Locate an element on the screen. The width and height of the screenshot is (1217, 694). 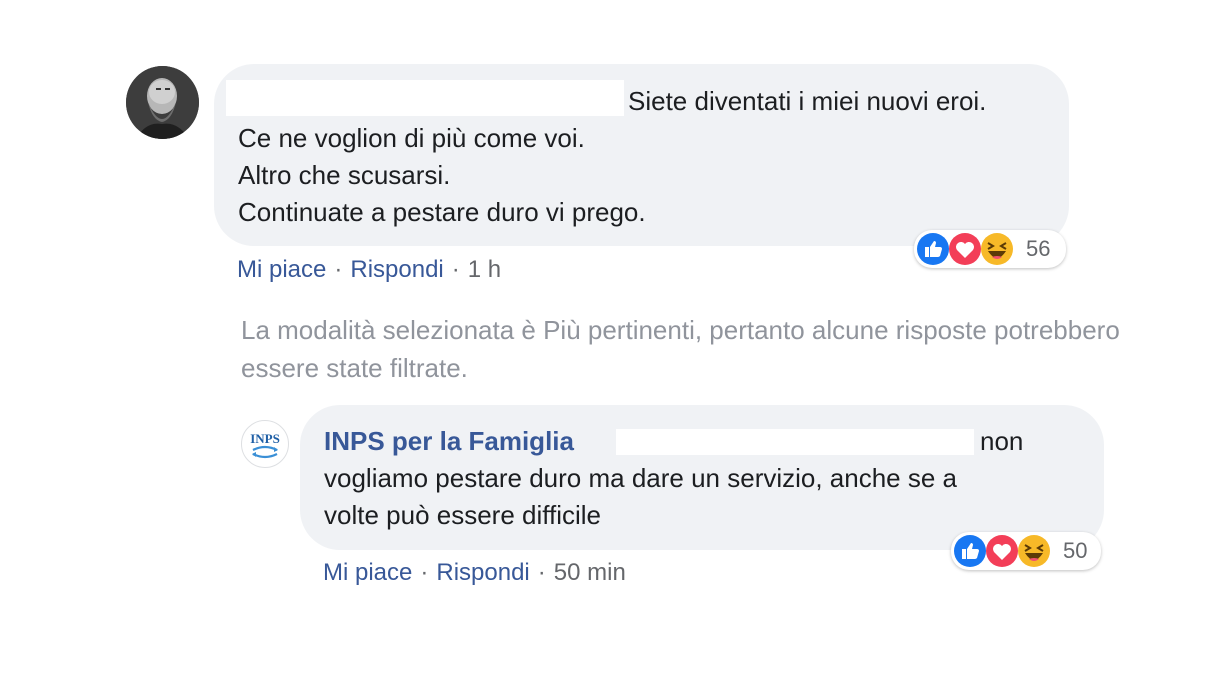
reply-text-line: non is located at coordinates (1002, 441).